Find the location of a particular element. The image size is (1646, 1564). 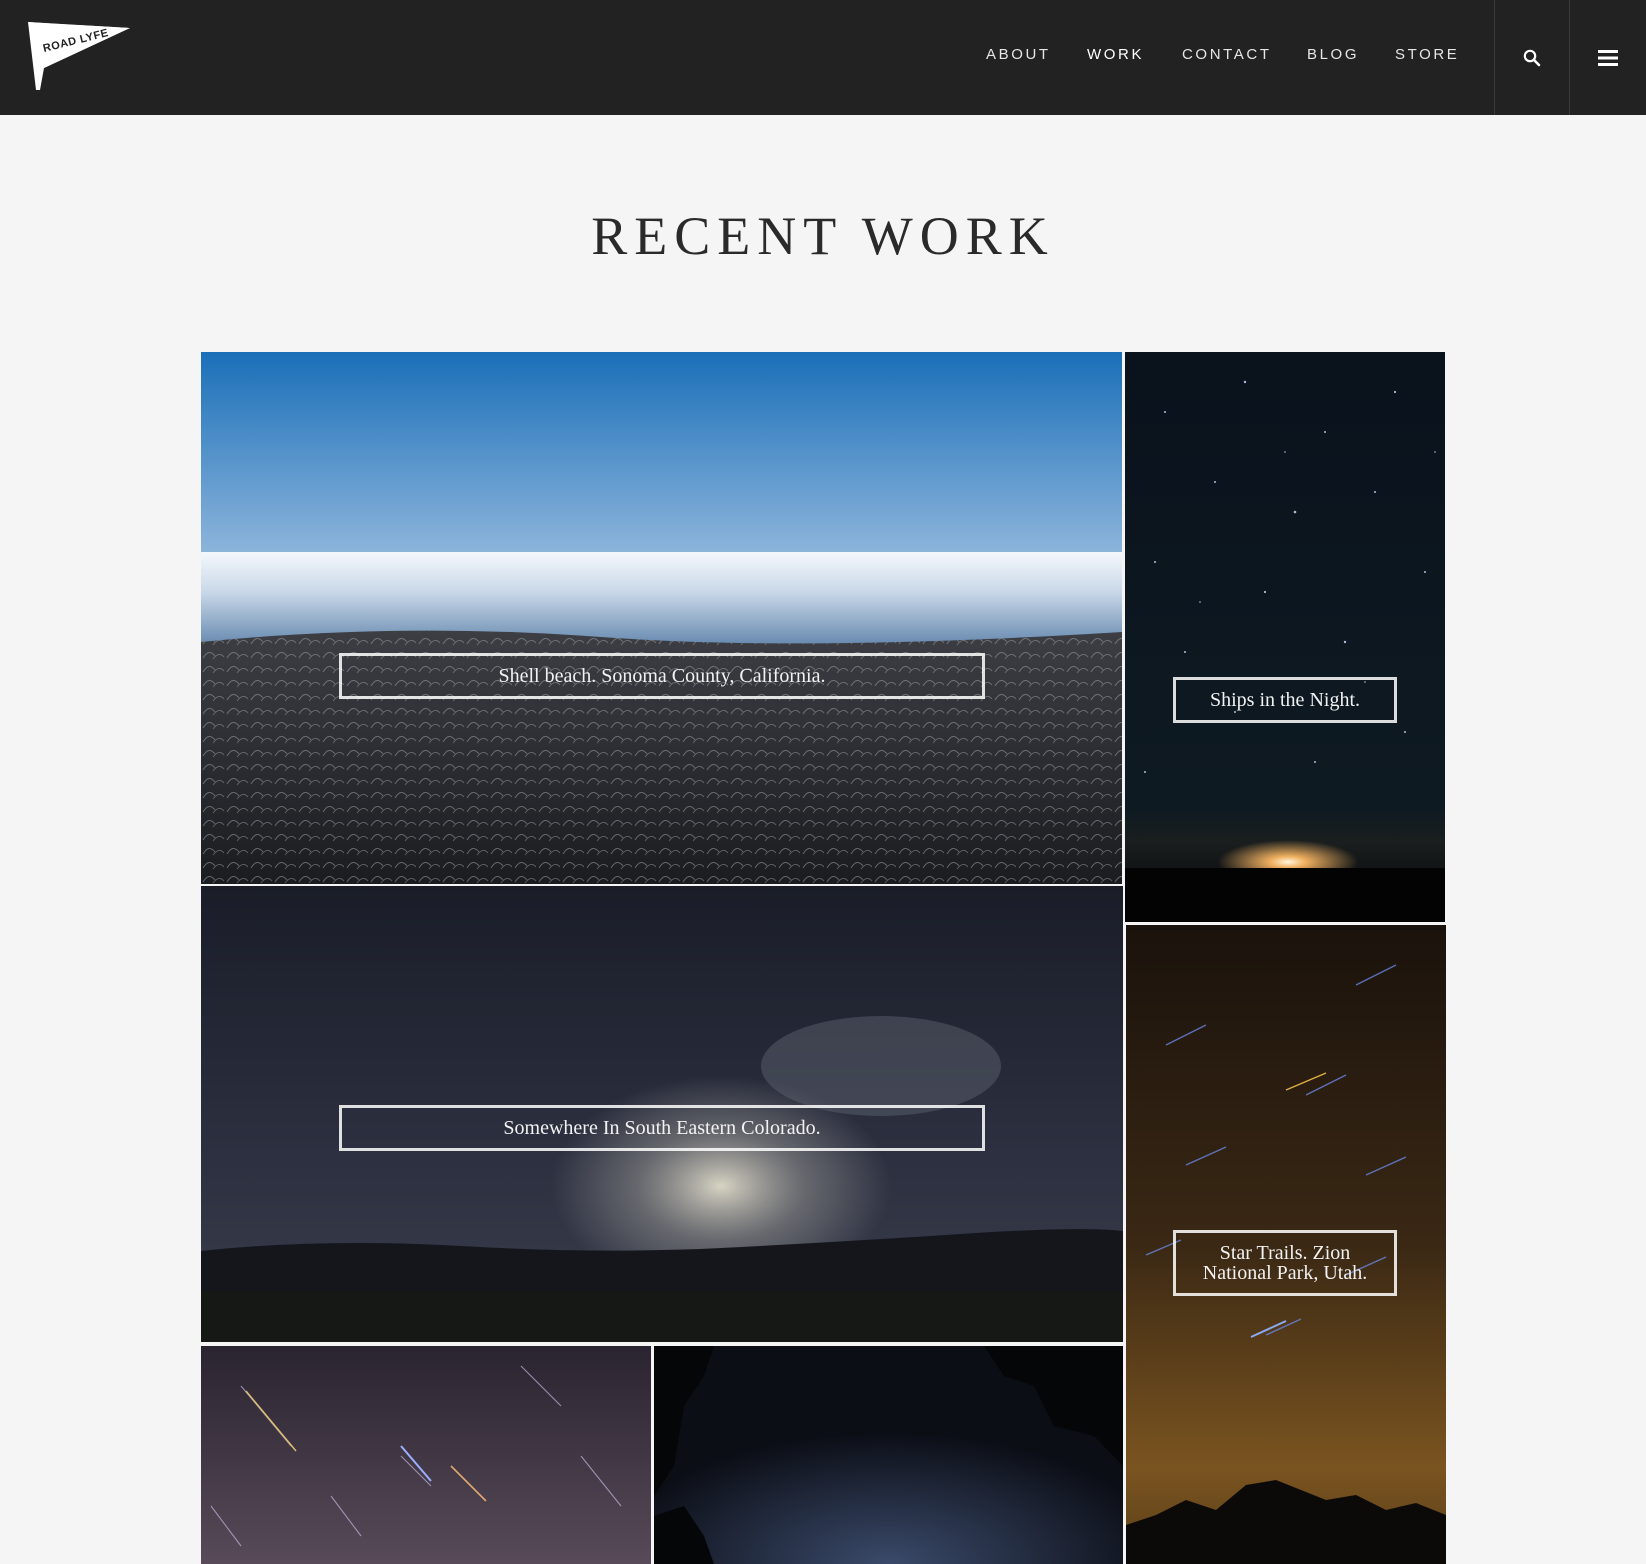

gallery-item-ships-in-the-night: Ships in the Night. is located at coordinates (1285, 637).